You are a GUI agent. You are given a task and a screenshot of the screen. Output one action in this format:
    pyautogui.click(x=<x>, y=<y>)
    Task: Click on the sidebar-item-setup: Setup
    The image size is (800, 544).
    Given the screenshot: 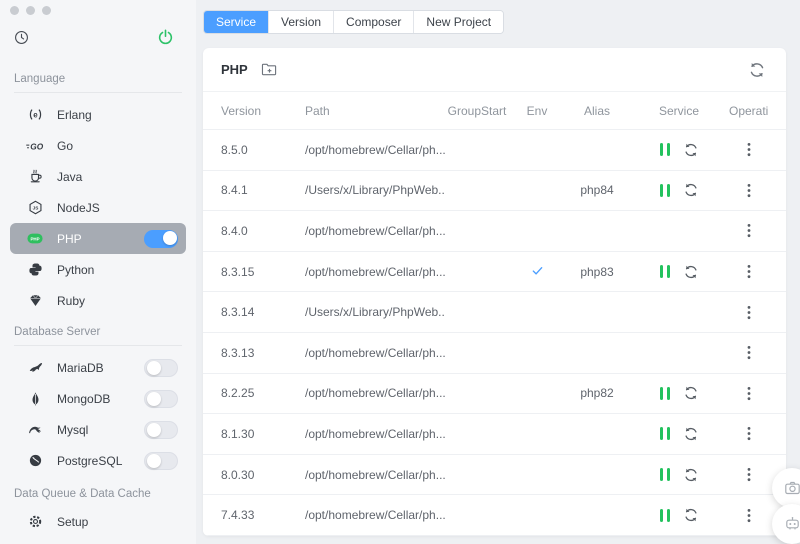 What is the action you would take?
    pyautogui.click(x=98, y=521)
    